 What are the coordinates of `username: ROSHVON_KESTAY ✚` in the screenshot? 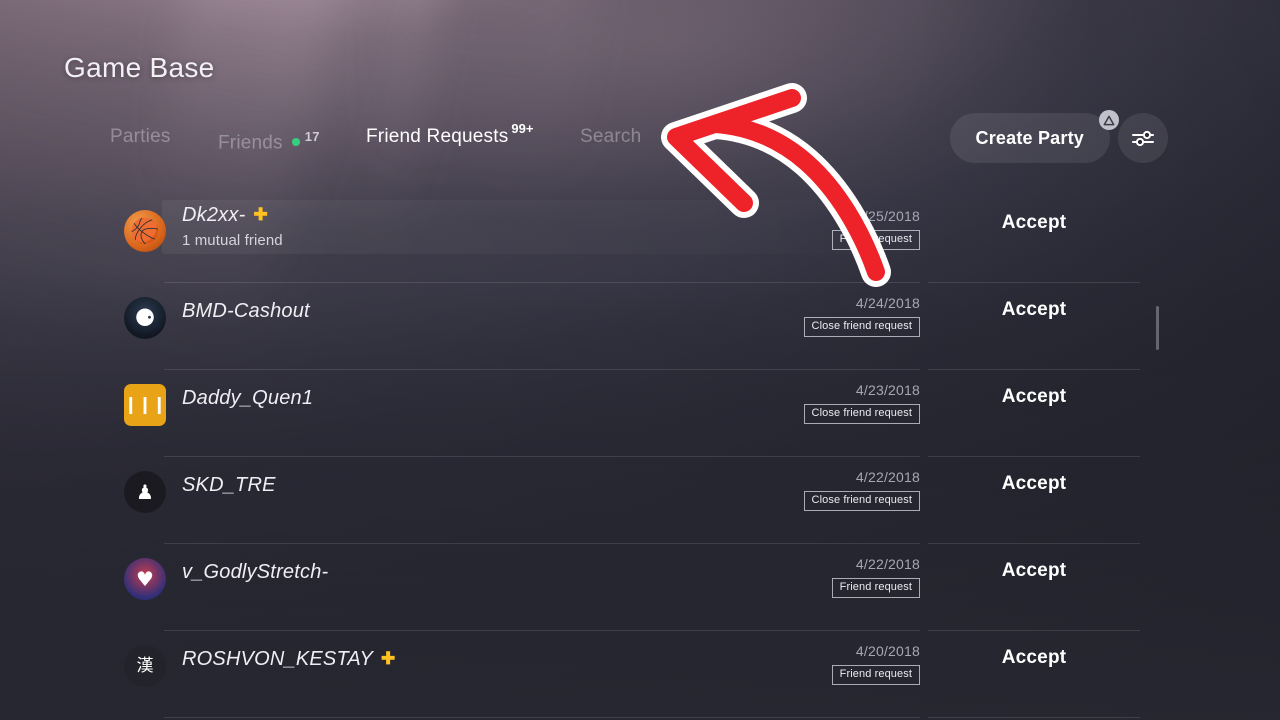 It's located at (288, 659).